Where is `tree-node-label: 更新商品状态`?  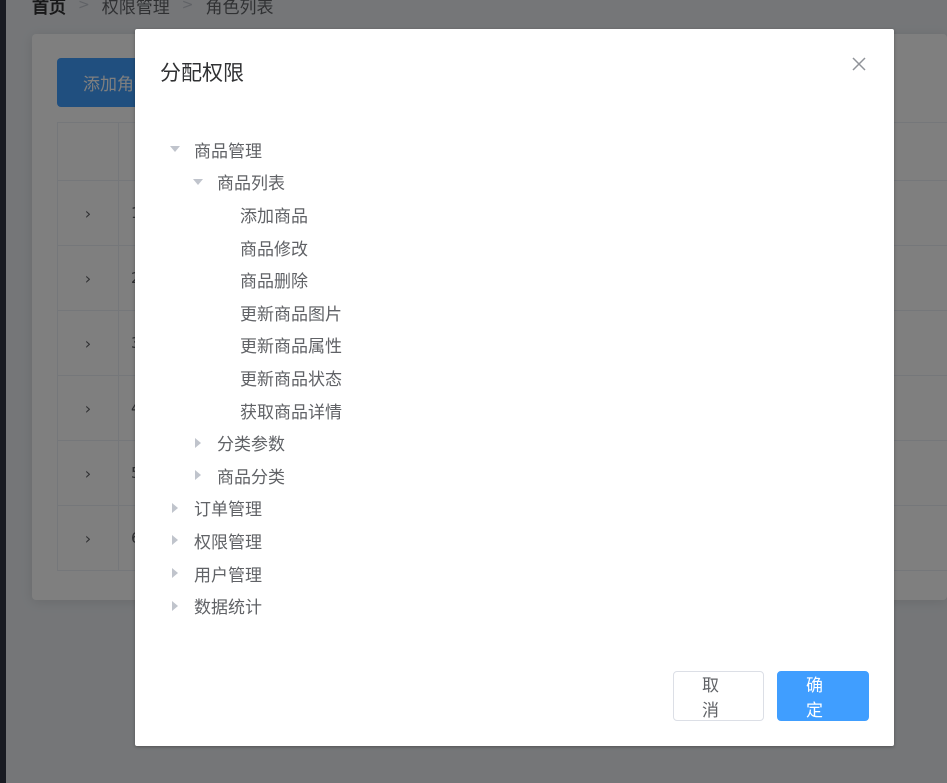
tree-node-label: 更新商品状态 is located at coordinates (291, 379).